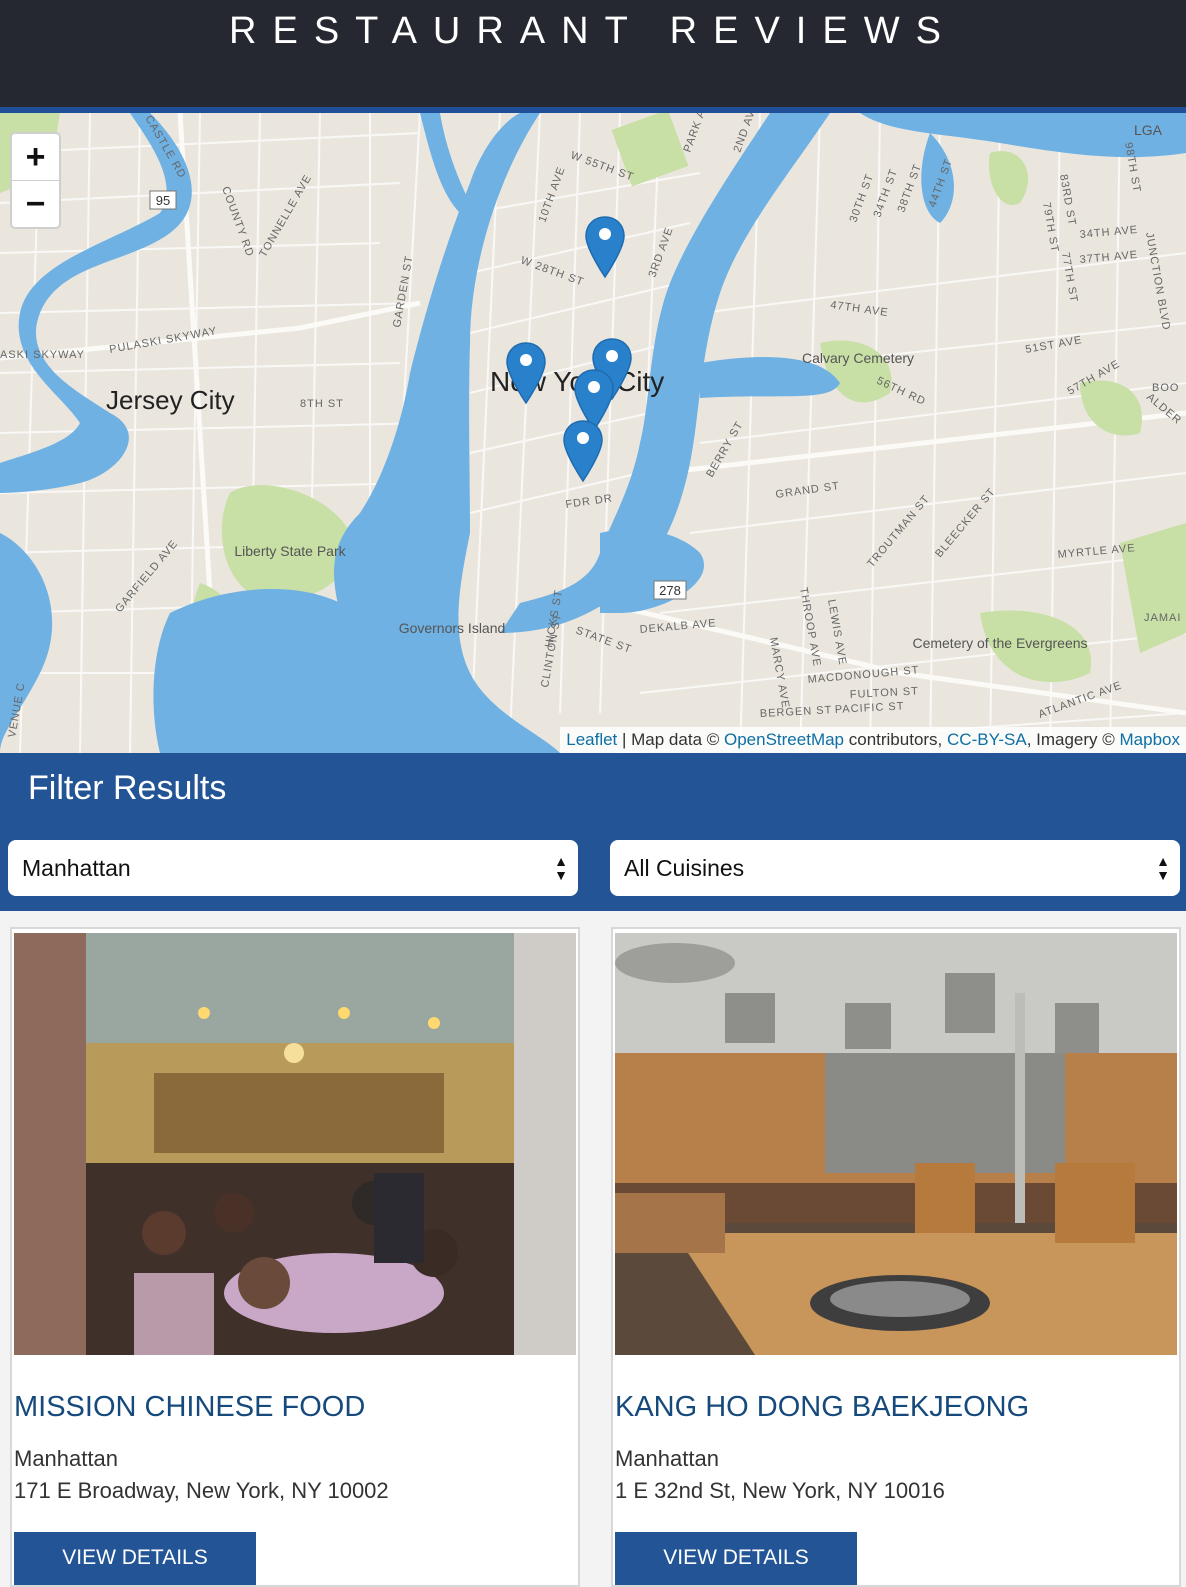 The width and height of the screenshot is (1186, 1587). What do you see at coordinates (322, 404) in the screenshot?
I see `street-label: 8TH ST` at bounding box center [322, 404].